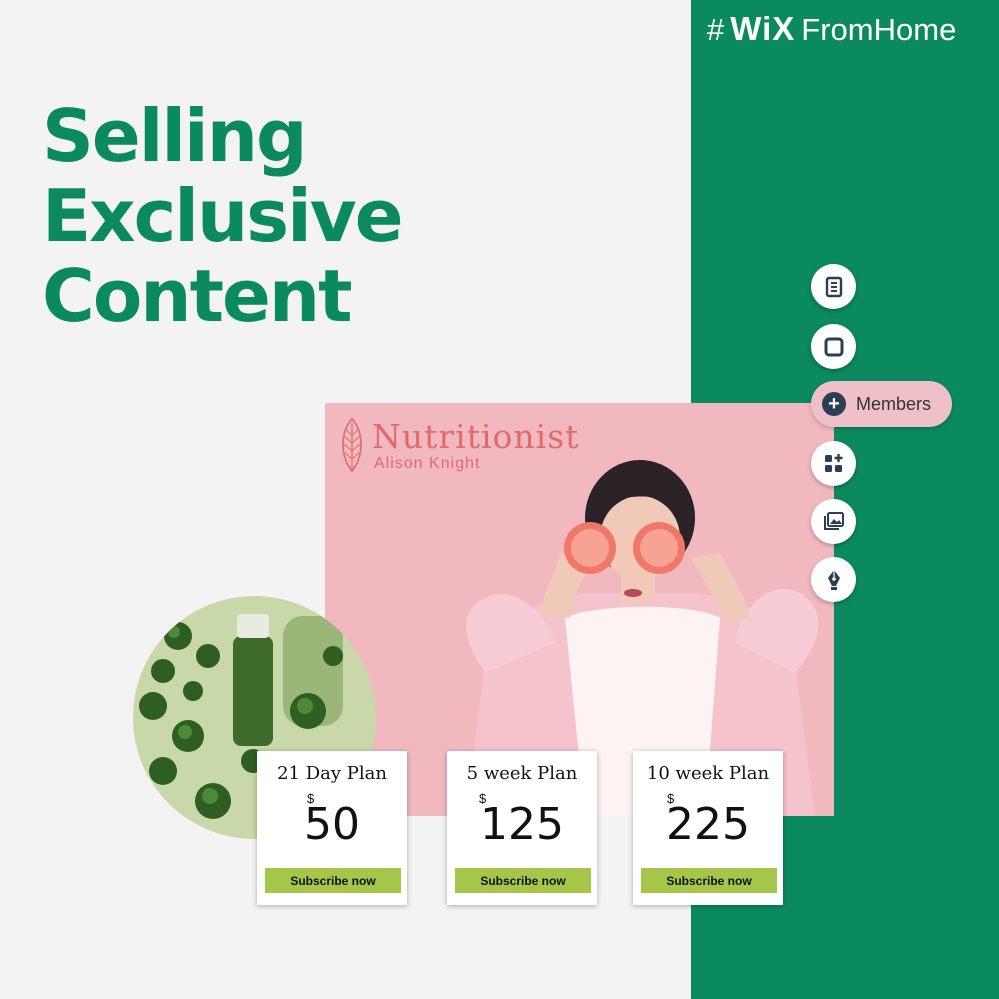  I want to click on members-label: Members, so click(894, 403).